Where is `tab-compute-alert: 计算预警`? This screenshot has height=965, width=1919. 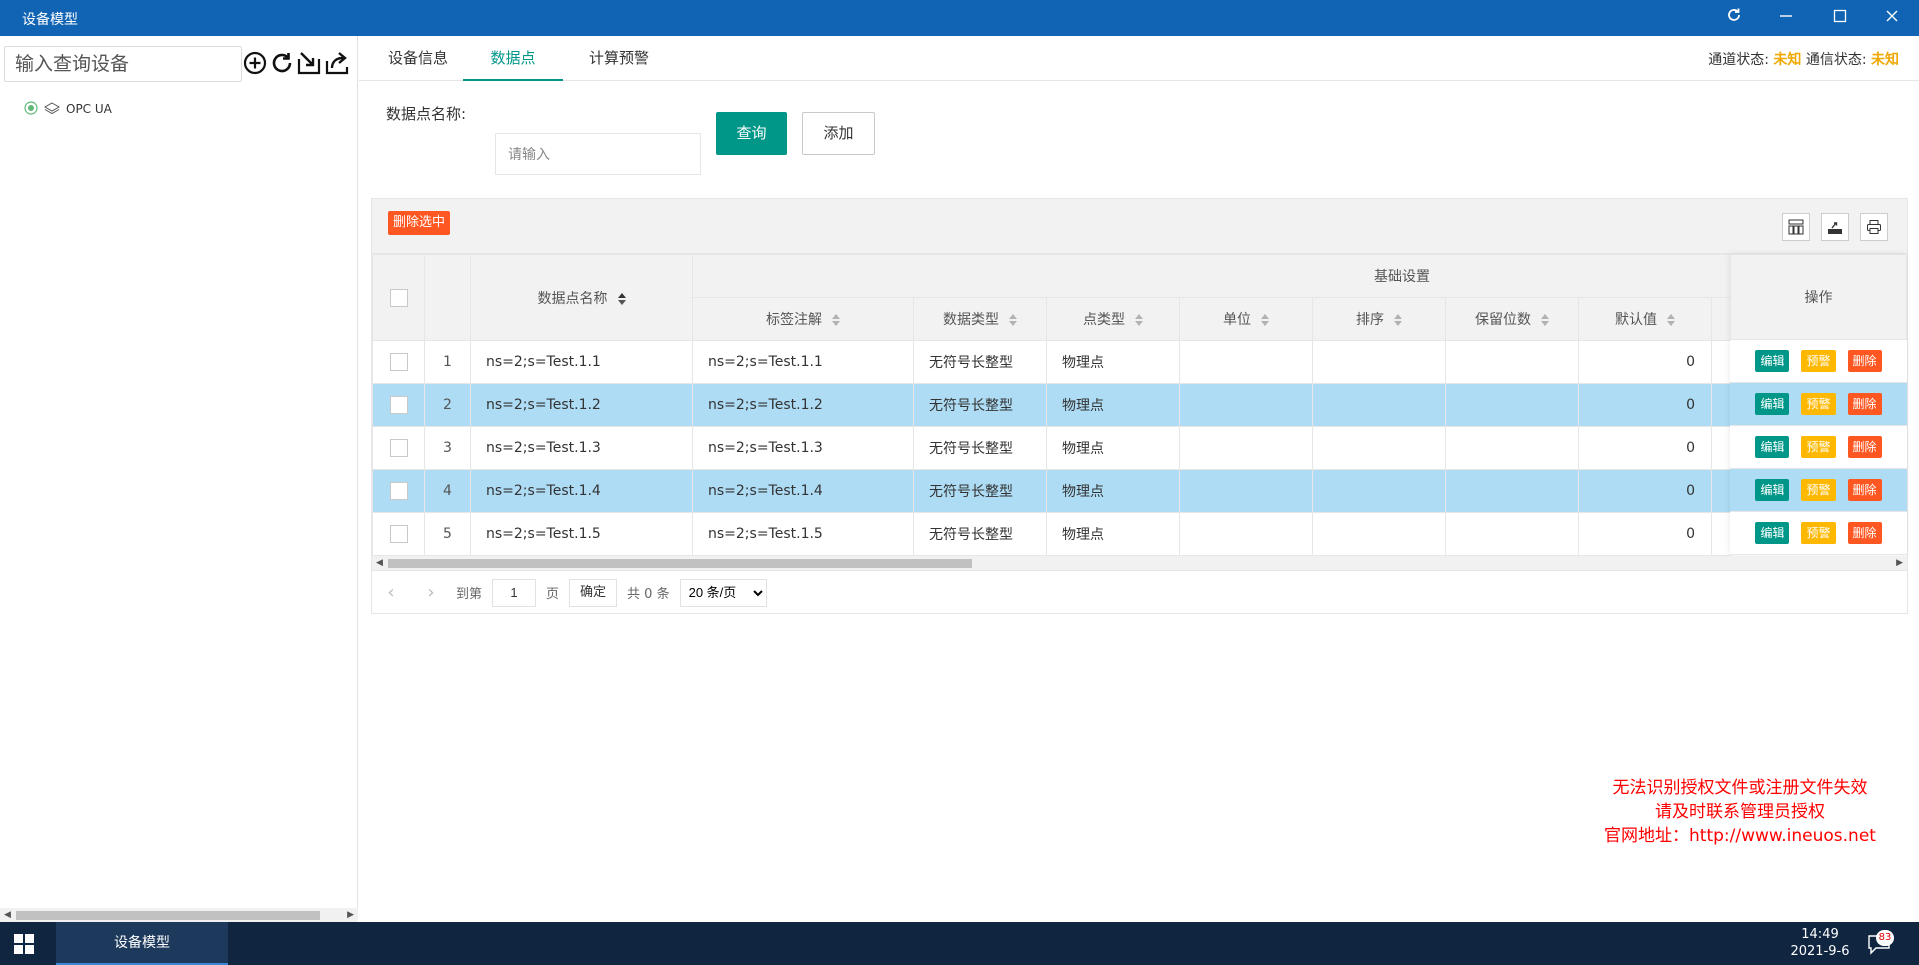
tab-compute-alert: 计算预警 is located at coordinates (619, 58).